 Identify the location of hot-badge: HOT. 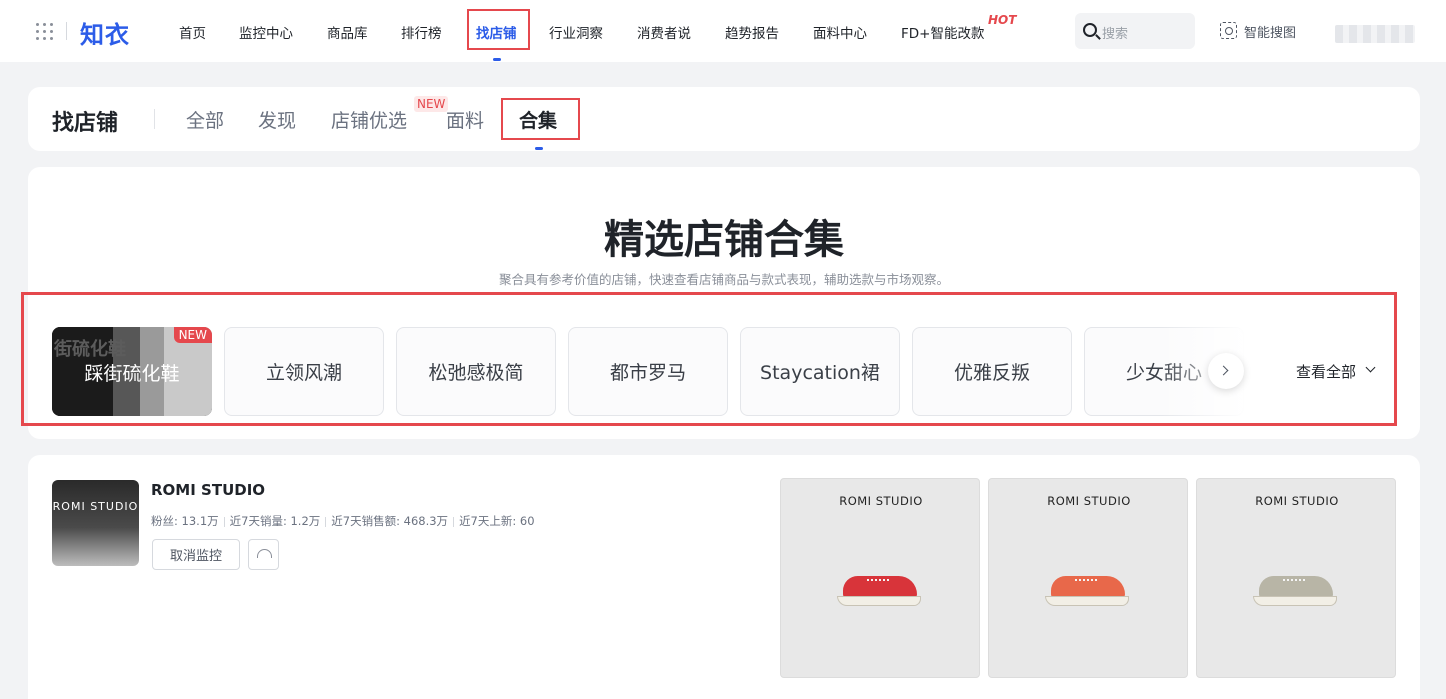
(1002, 20).